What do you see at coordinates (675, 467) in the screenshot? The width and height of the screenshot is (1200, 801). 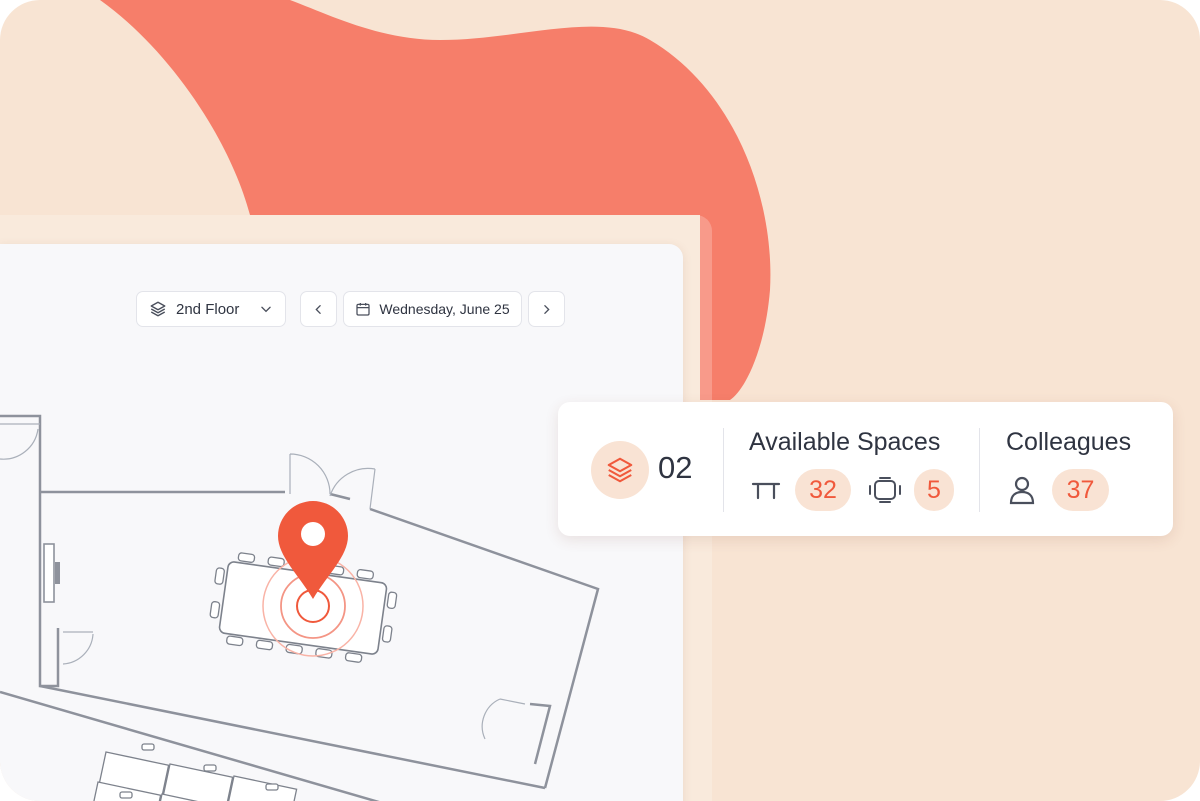 I see `floor-number: 02` at bounding box center [675, 467].